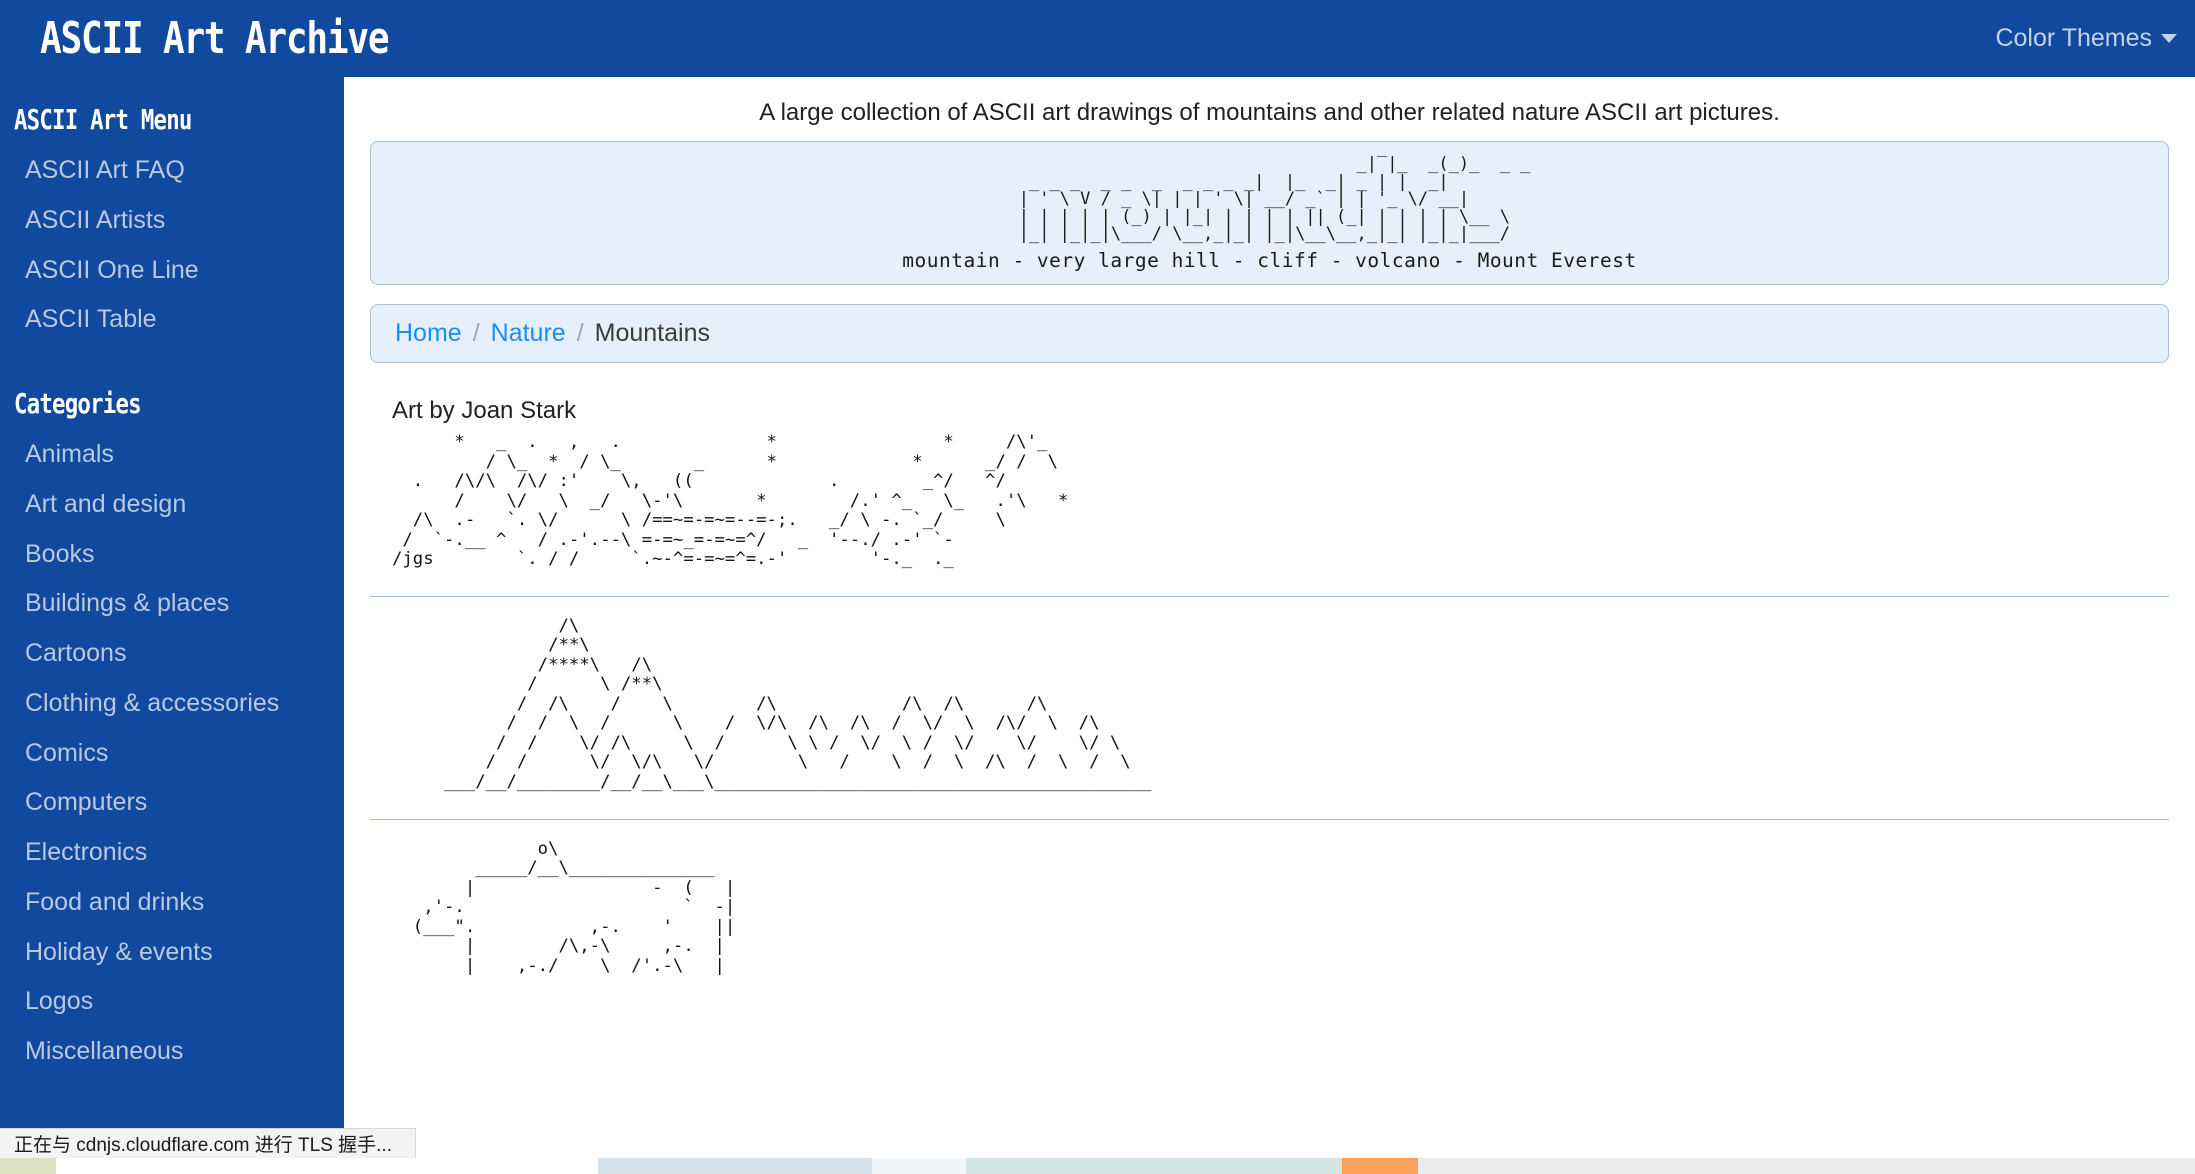 The height and width of the screenshot is (1174, 2195). I want to click on breadcrumb-item-current: Mountains, so click(652, 333).